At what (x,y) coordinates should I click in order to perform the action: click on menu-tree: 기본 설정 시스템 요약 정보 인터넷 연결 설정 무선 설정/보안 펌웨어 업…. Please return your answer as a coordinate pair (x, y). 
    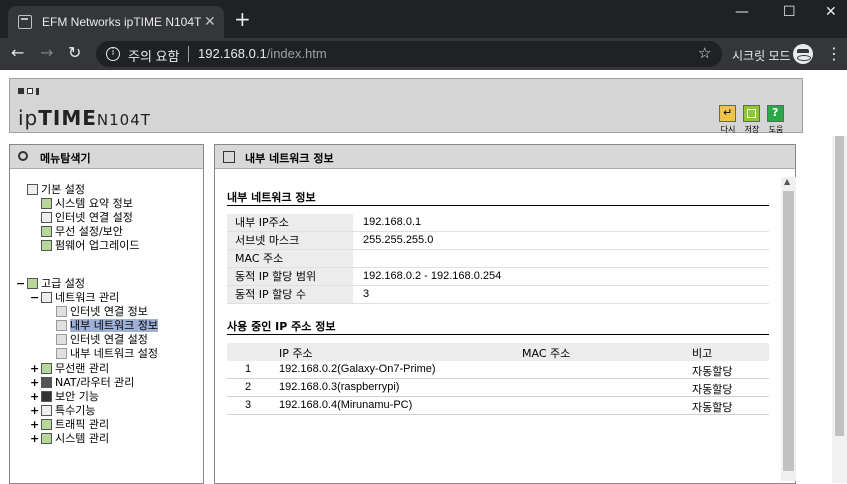
    Looking at the image, I should click on (106, 326).